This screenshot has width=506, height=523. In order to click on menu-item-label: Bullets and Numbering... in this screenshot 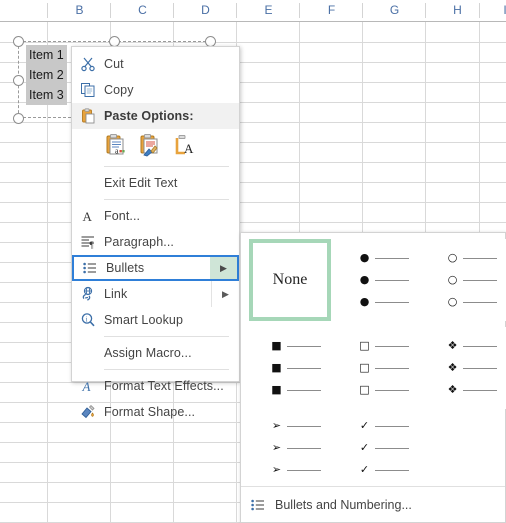, I will do `click(343, 505)`.